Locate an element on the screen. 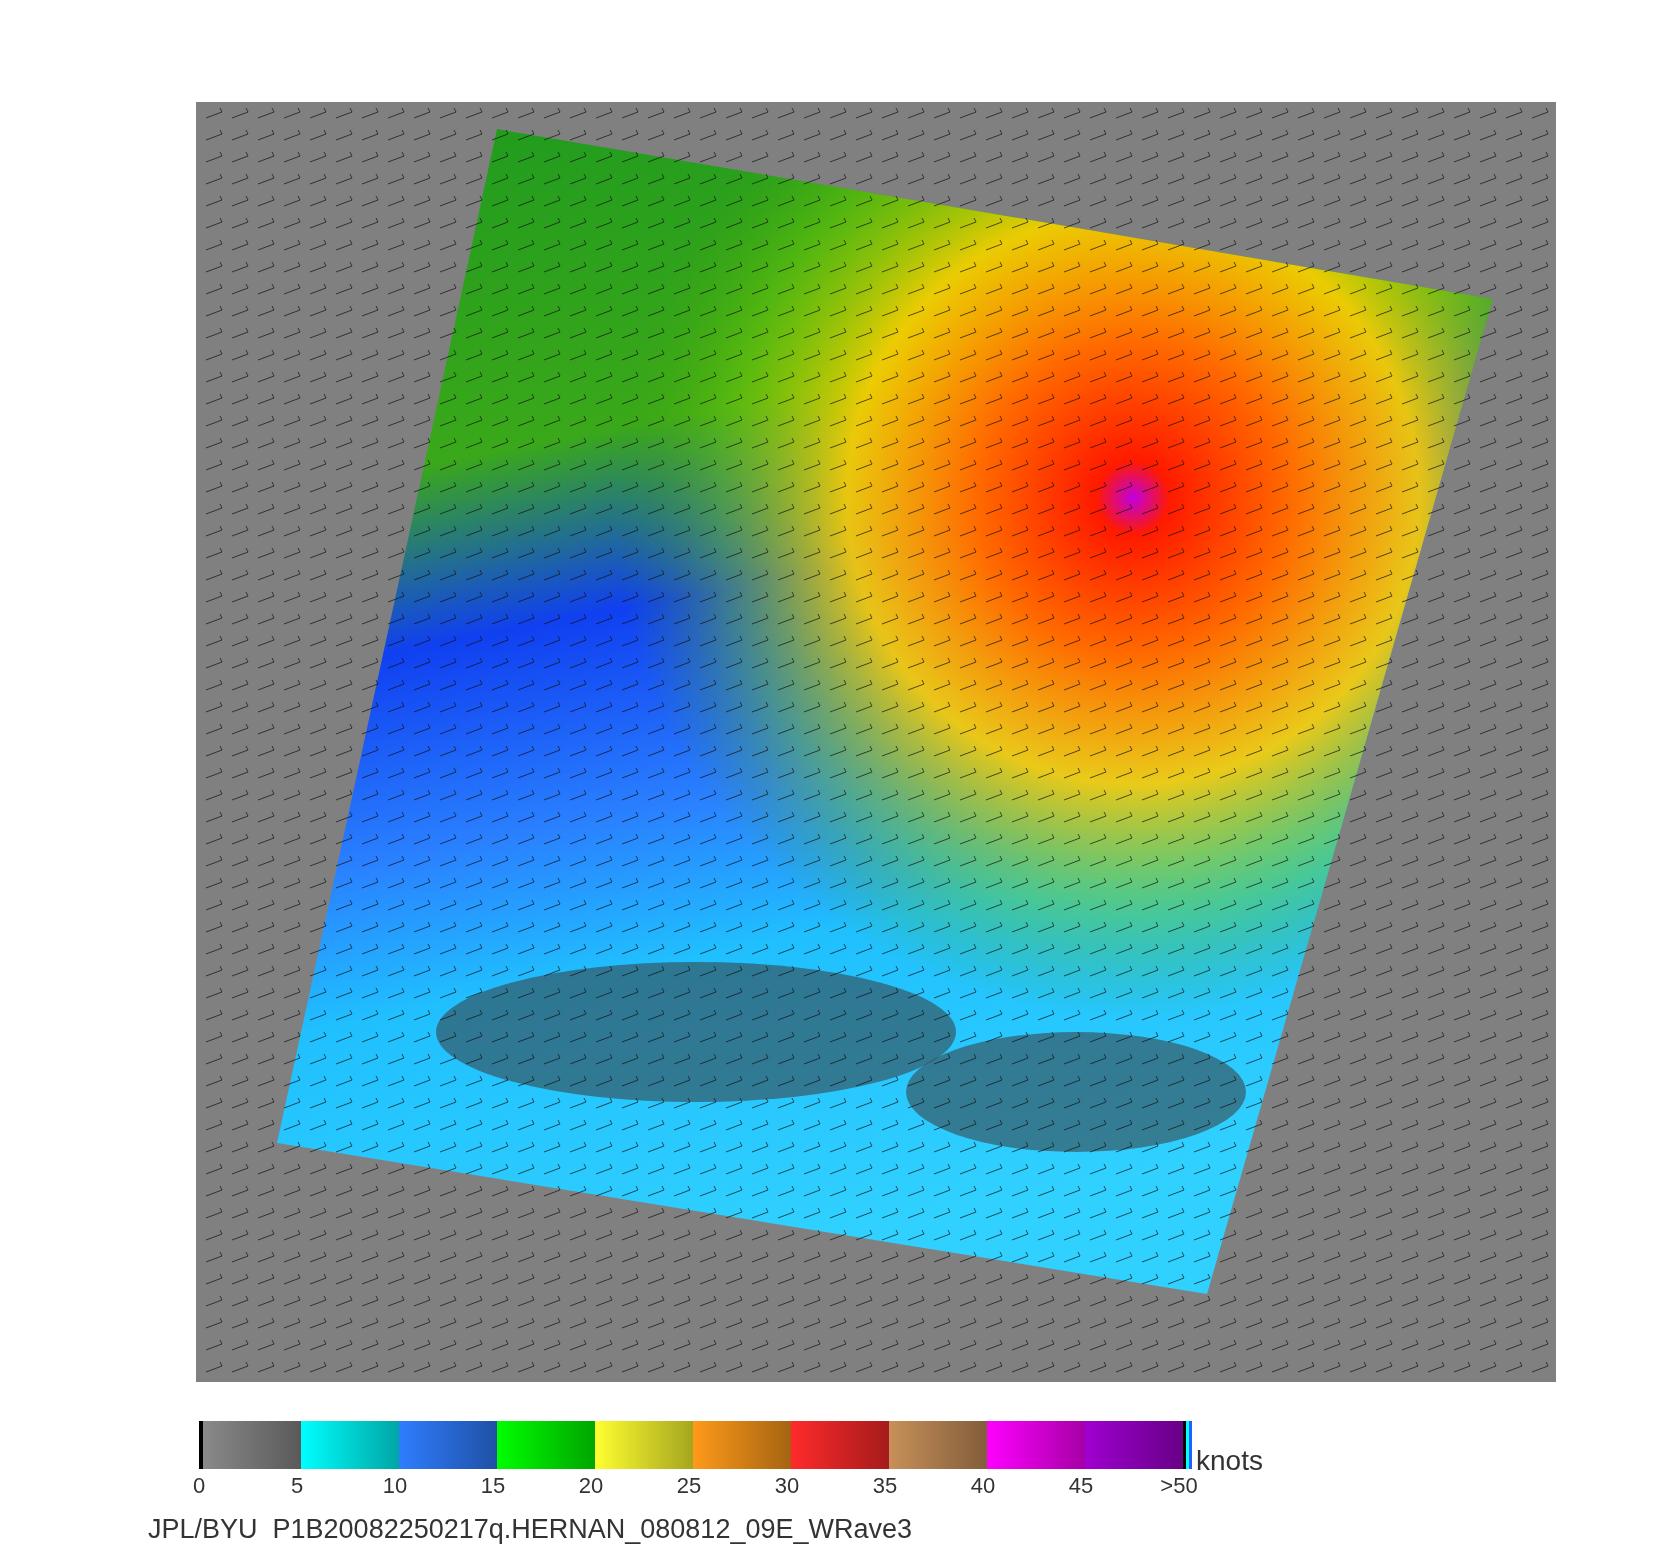 Image resolution: width=1660 pixels, height=1560 pixels. tick-label: 10 is located at coordinates (395, 1486).